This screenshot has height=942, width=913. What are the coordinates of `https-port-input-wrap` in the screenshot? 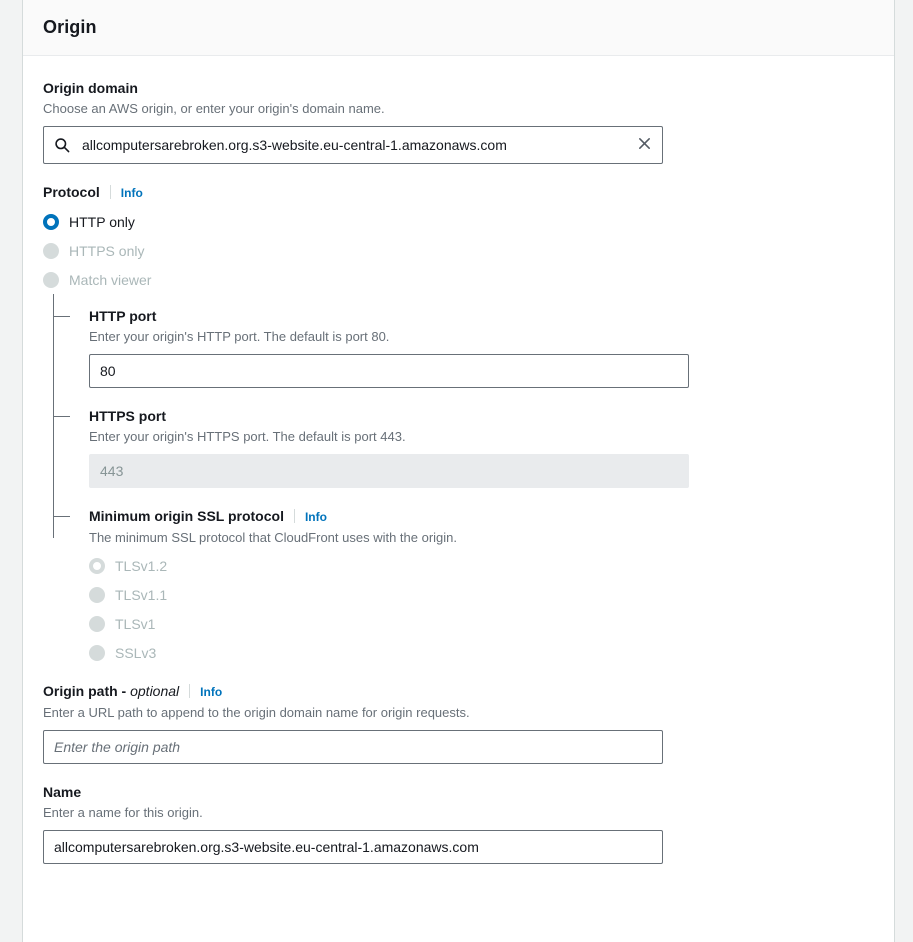 It's located at (389, 471).